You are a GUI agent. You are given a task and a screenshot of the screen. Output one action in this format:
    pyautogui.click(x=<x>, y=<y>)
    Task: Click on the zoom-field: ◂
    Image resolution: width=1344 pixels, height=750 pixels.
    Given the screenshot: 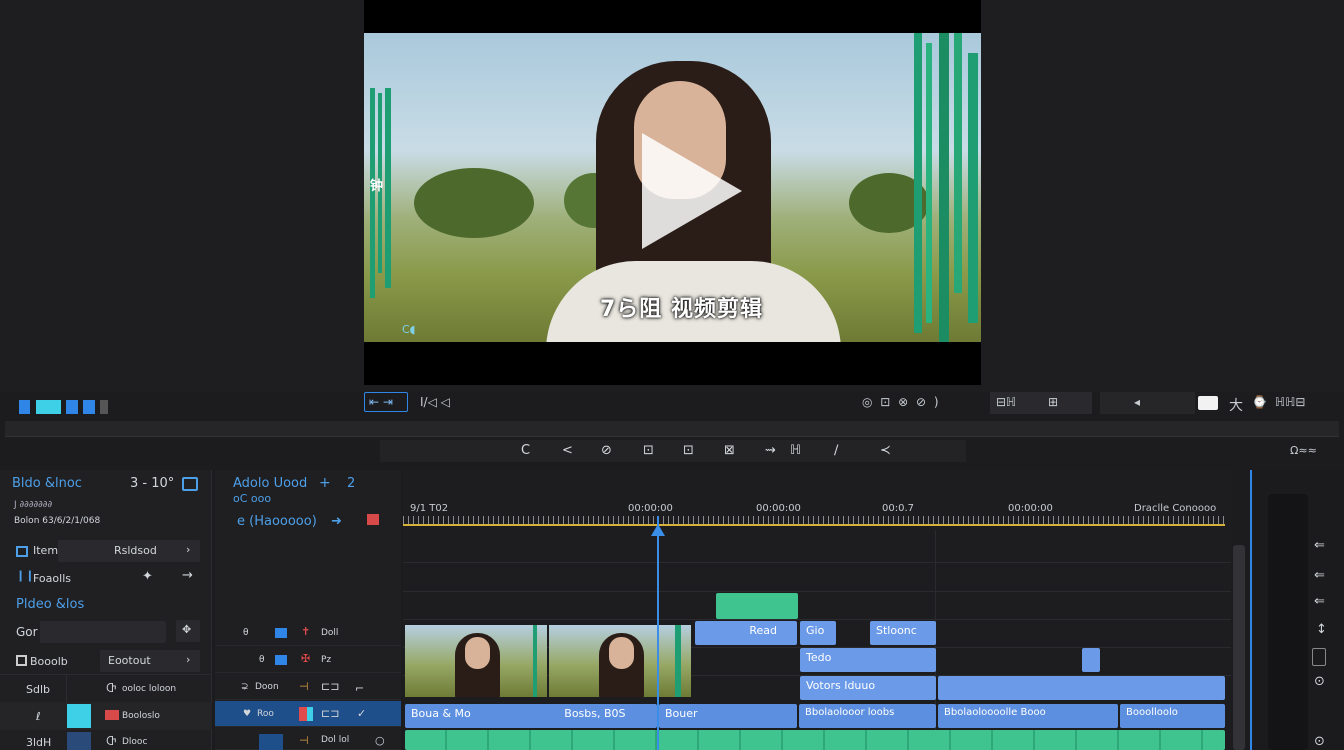 What is the action you would take?
    pyautogui.click(x=1147, y=403)
    